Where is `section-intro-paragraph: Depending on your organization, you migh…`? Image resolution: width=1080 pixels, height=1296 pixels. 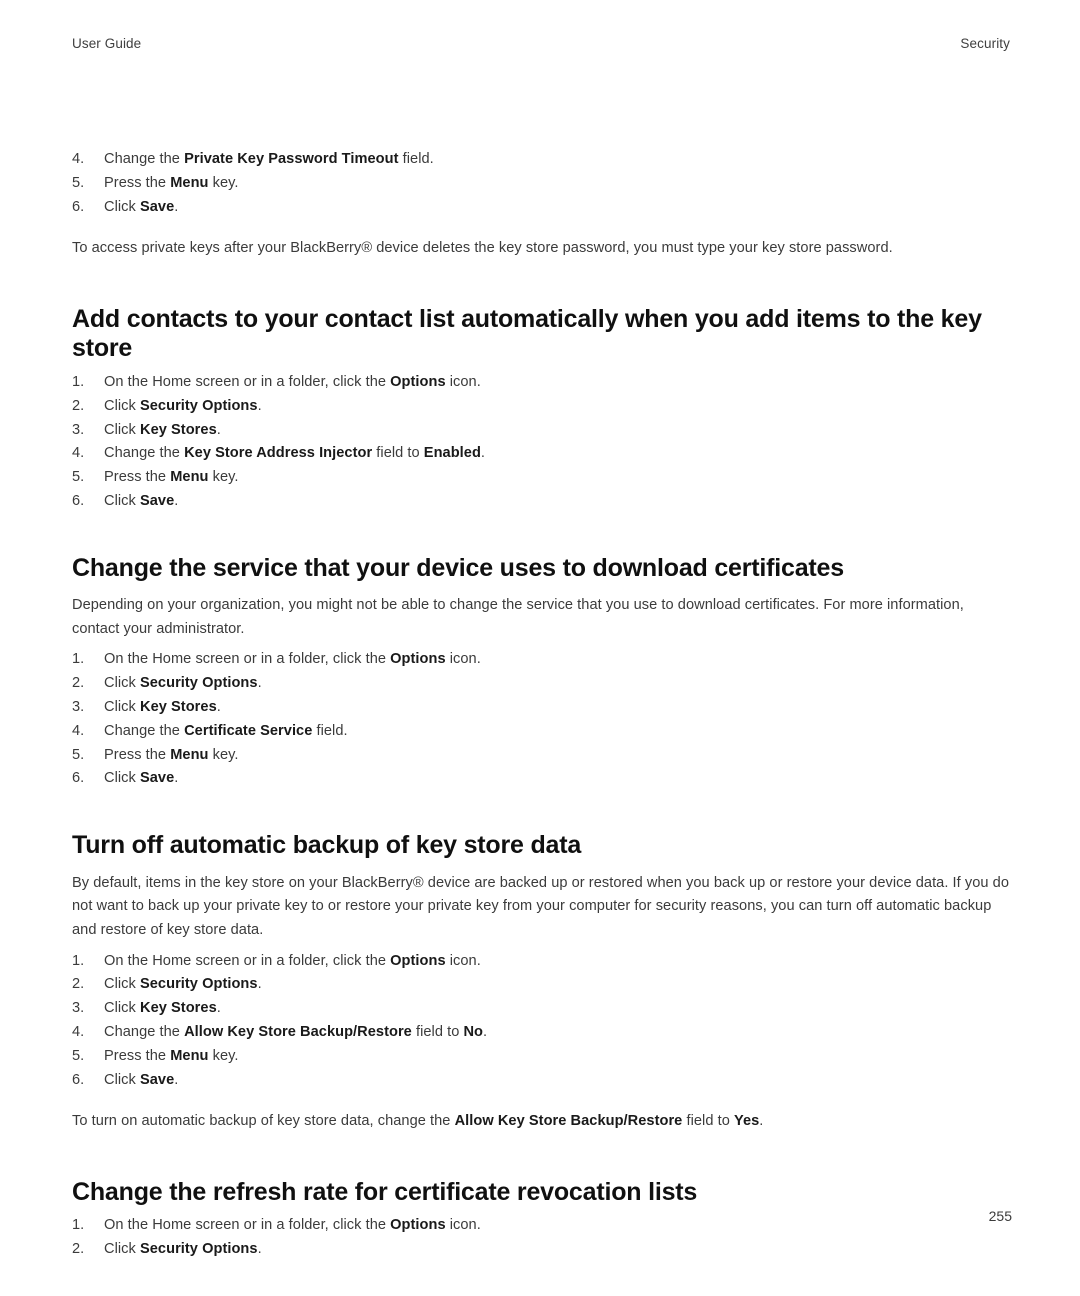 section-intro-paragraph: Depending on your organization, you migh… is located at coordinates (518, 617).